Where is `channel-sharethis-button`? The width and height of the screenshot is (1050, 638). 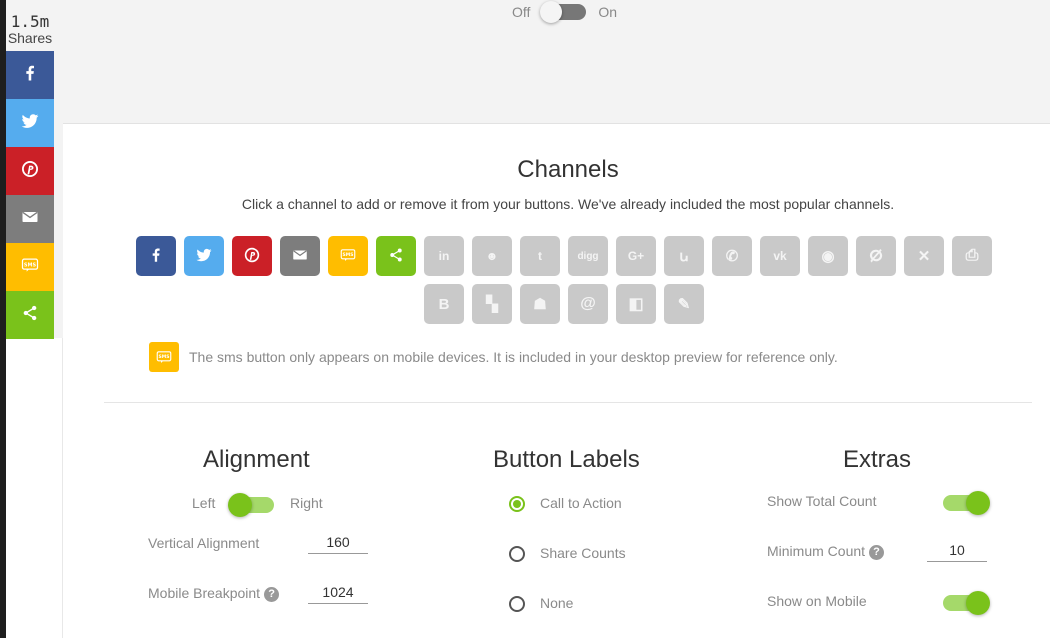
channel-sharethis-button is located at coordinates (396, 256).